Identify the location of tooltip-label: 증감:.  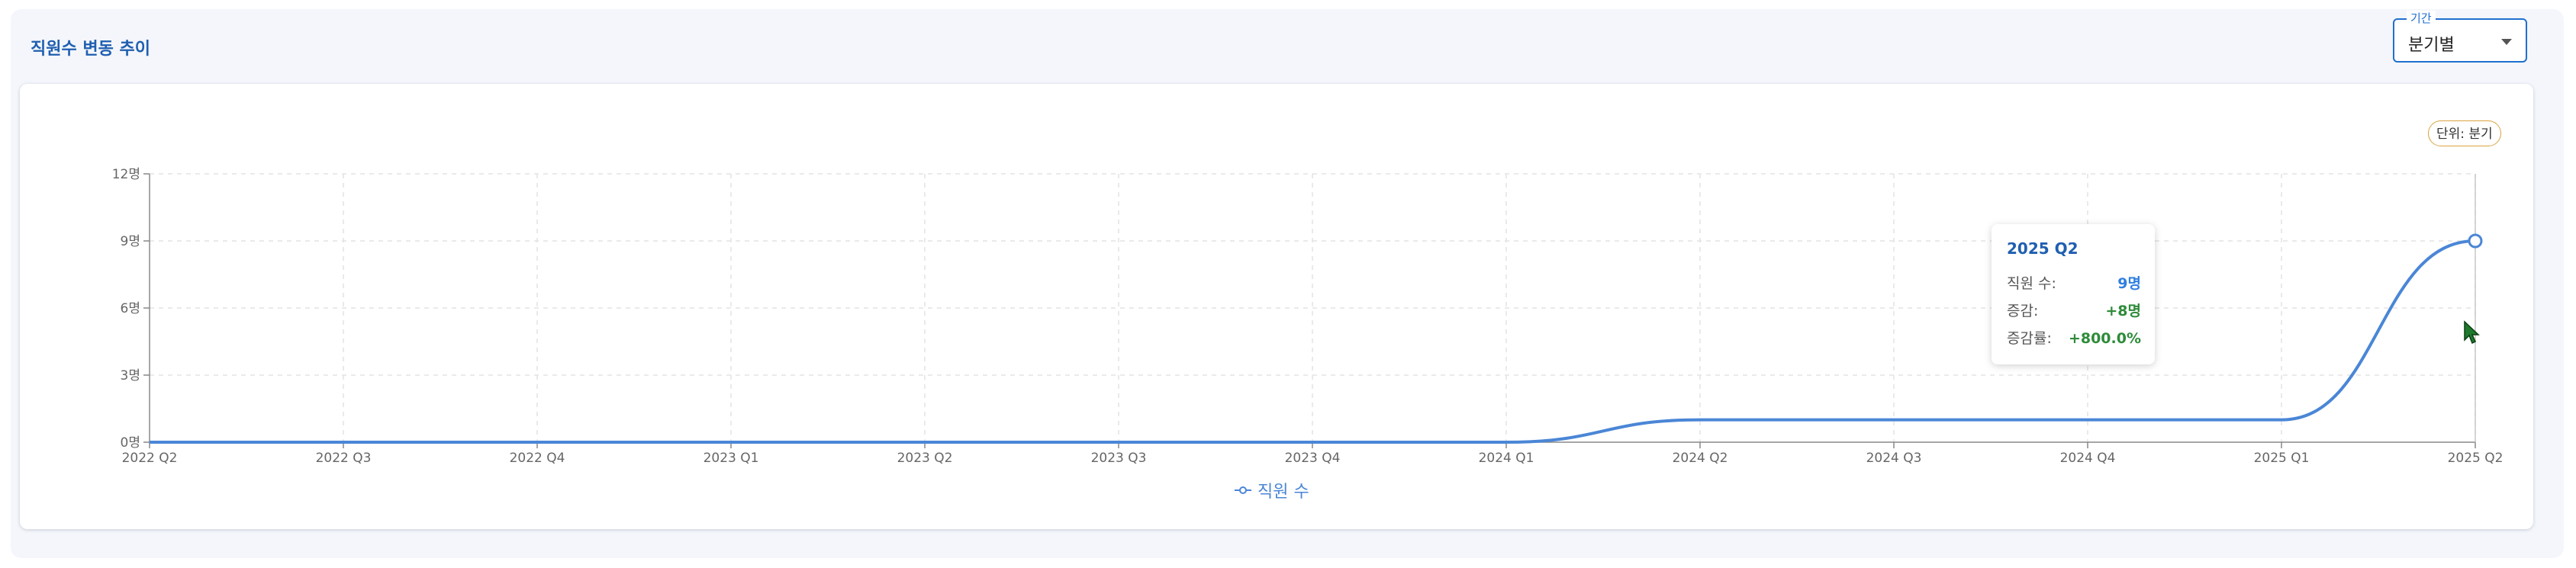
(2023, 311).